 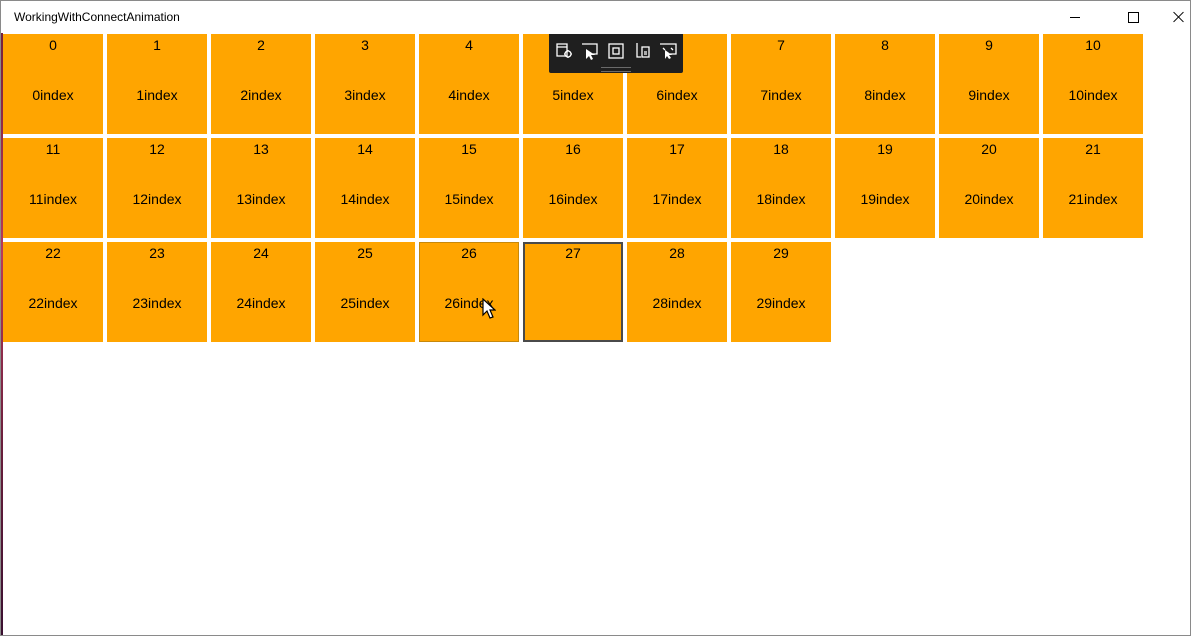 What do you see at coordinates (1093, 84) in the screenshot?
I see `grid-item: 10 10index` at bounding box center [1093, 84].